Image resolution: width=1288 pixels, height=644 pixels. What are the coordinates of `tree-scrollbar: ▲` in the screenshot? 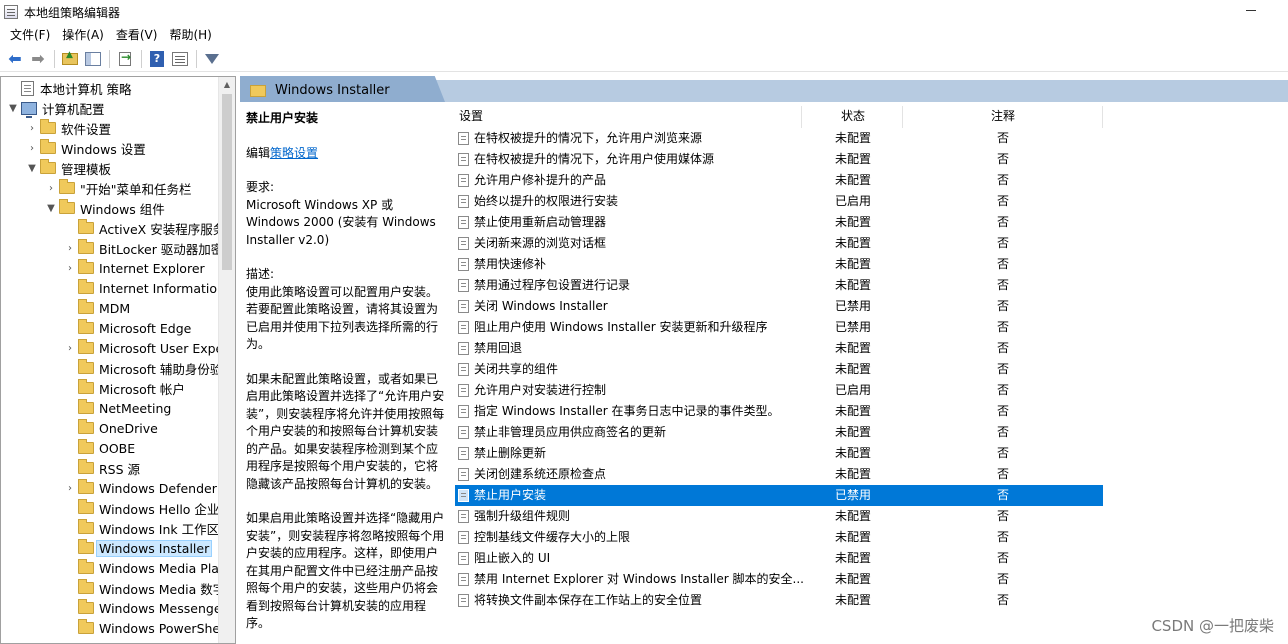 It's located at (226, 360).